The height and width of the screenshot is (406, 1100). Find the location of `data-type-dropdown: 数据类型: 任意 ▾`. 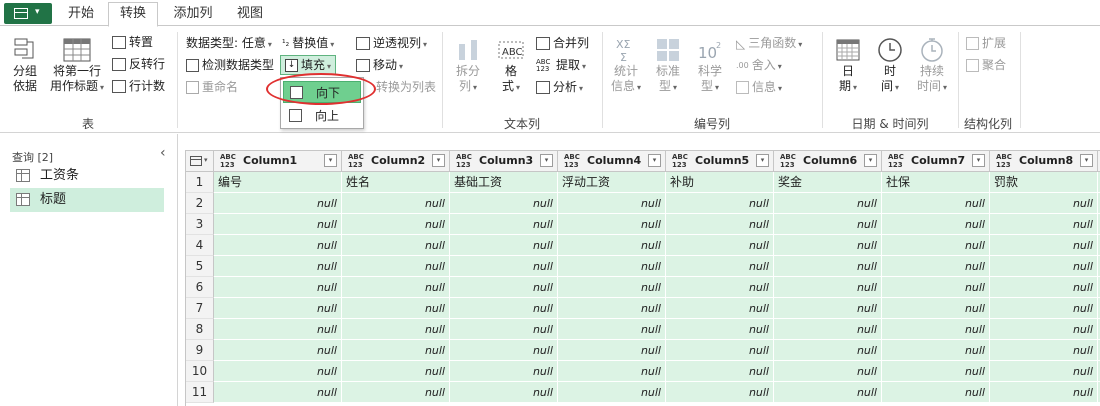

data-type-dropdown: 数据类型: 任意 ▾ is located at coordinates (229, 44).